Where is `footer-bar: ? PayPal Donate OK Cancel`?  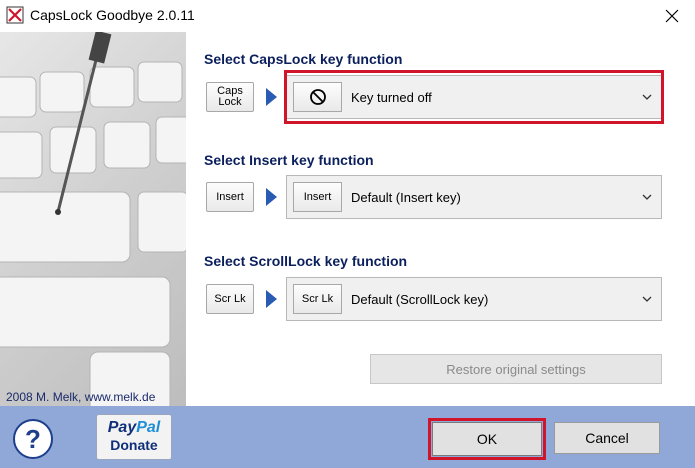
footer-bar: ? PayPal Donate OK Cancel is located at coordinates (347, 437).